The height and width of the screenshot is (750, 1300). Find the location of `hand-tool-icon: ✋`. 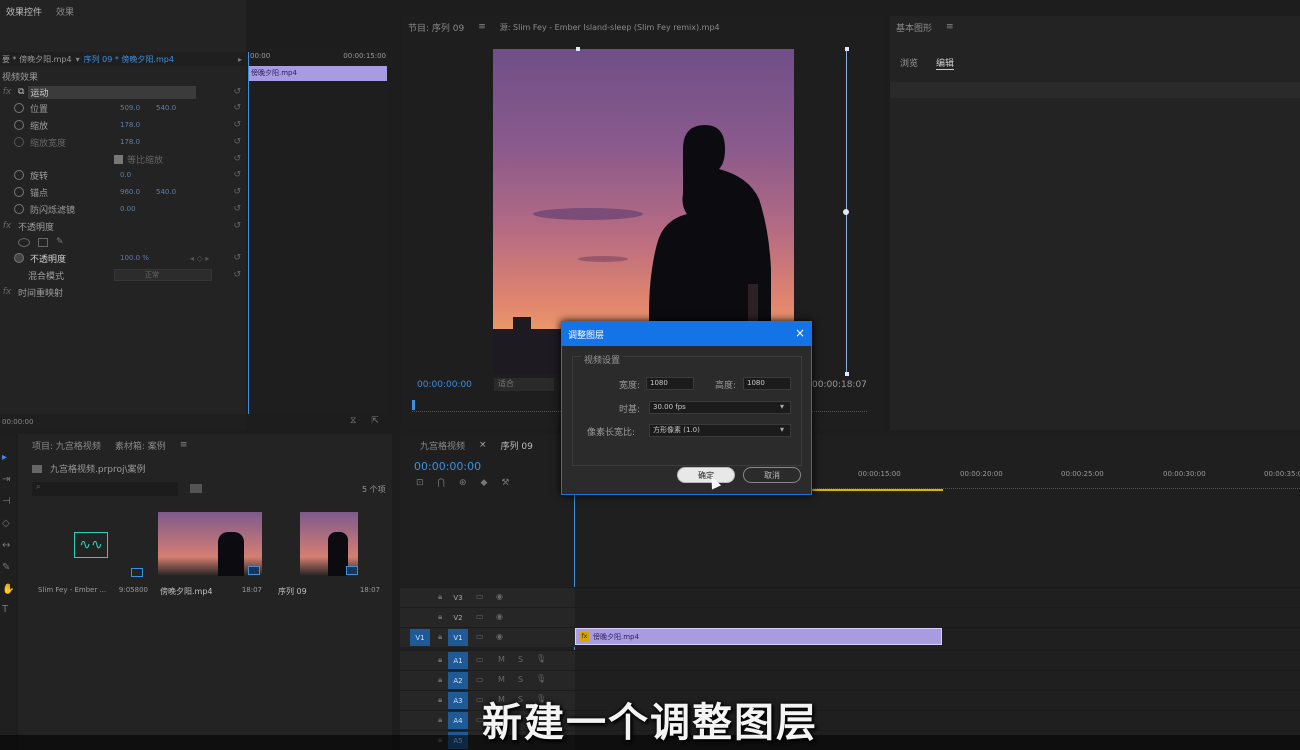

hand-tool-icon: ✋ is located at coordinates (8, 590).